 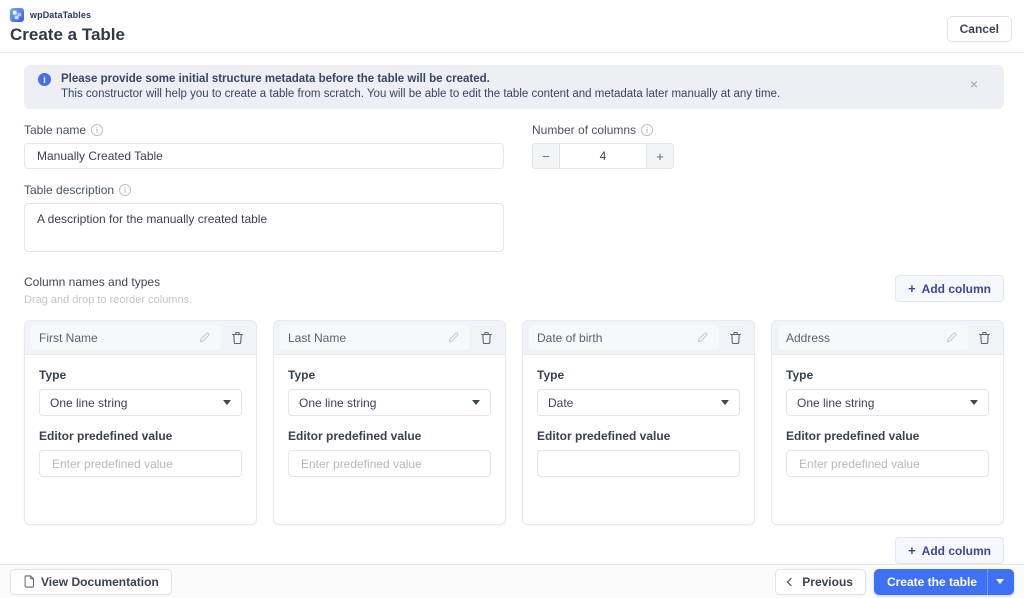 I want to click on decrement-button: −, so click(x=546, y=156).